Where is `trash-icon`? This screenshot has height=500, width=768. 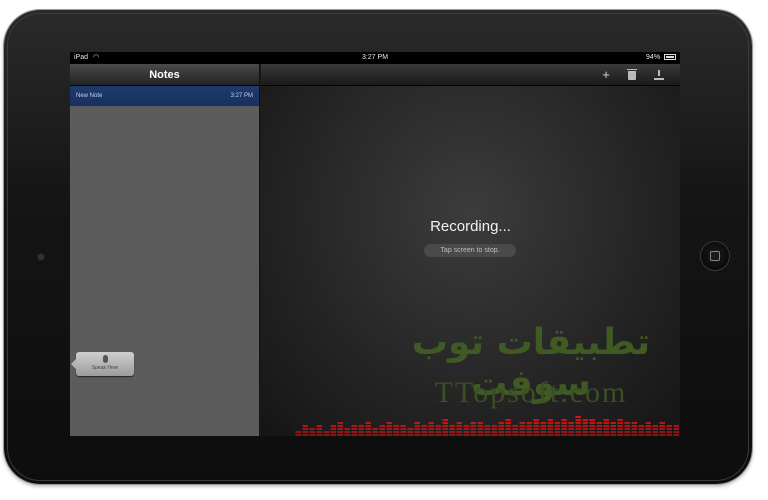
trash-icon is located at coordinates (632, 74).